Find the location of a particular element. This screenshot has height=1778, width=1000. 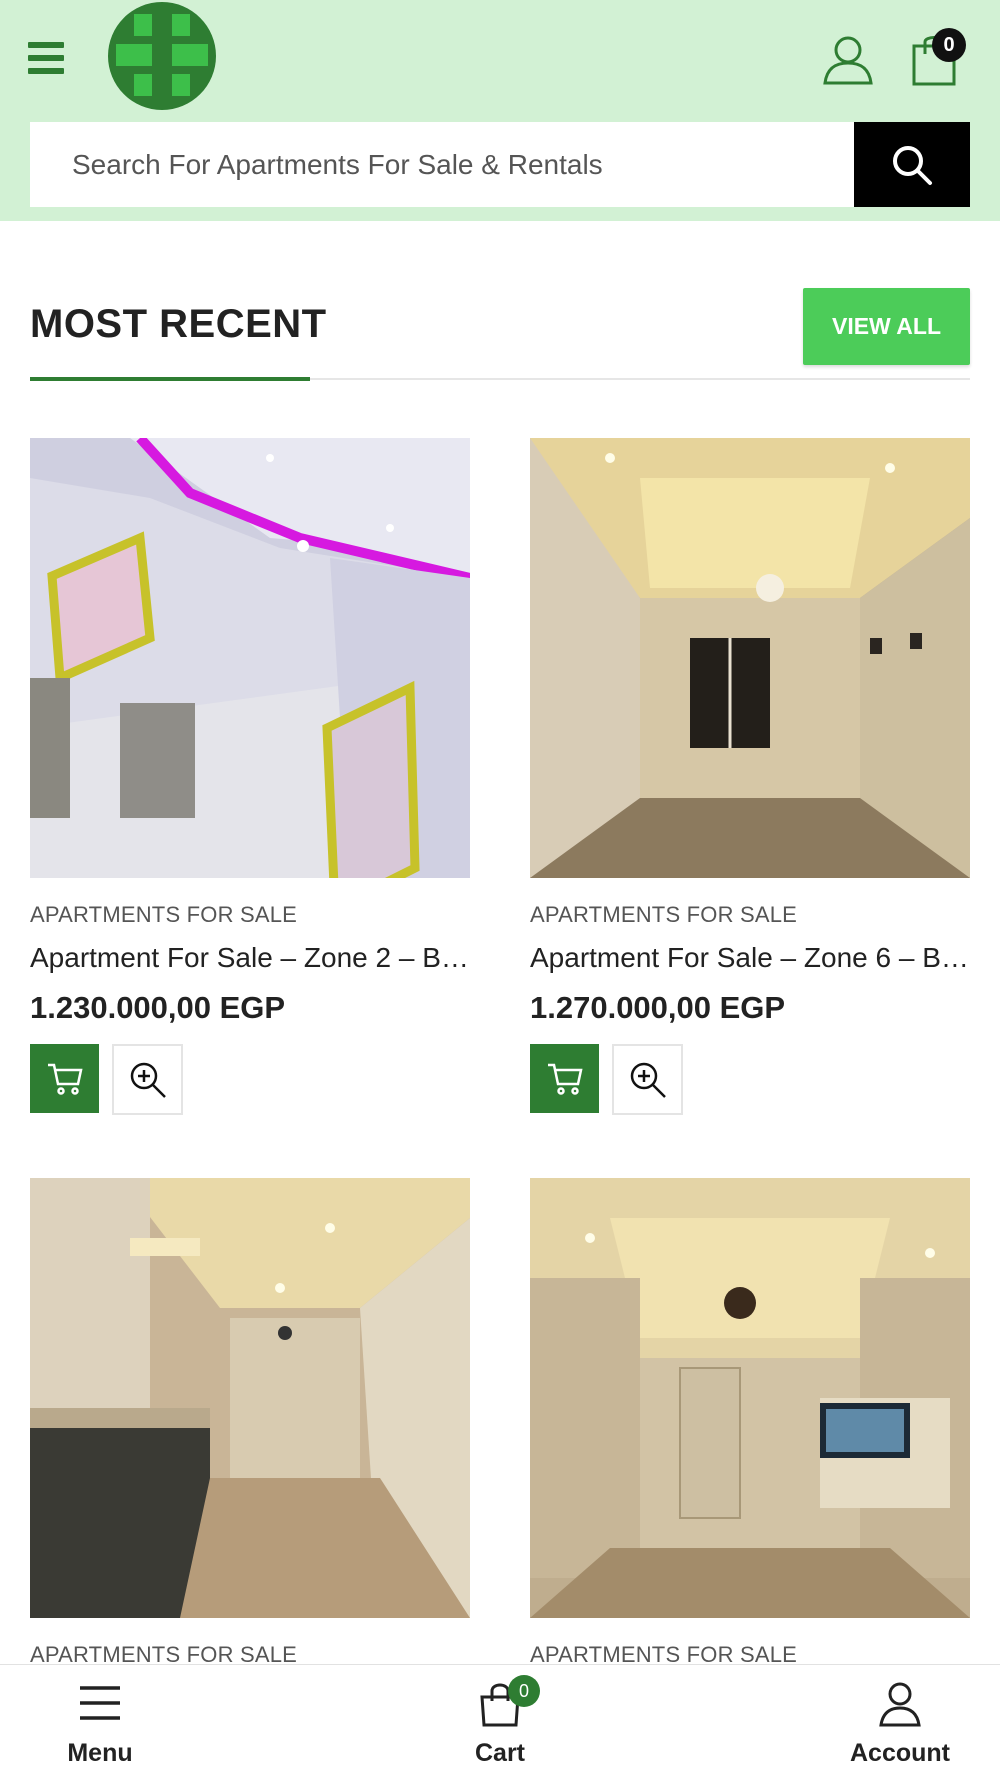

product-price: 1.270.000,00 EGP is located at coordinates (658, 1007).